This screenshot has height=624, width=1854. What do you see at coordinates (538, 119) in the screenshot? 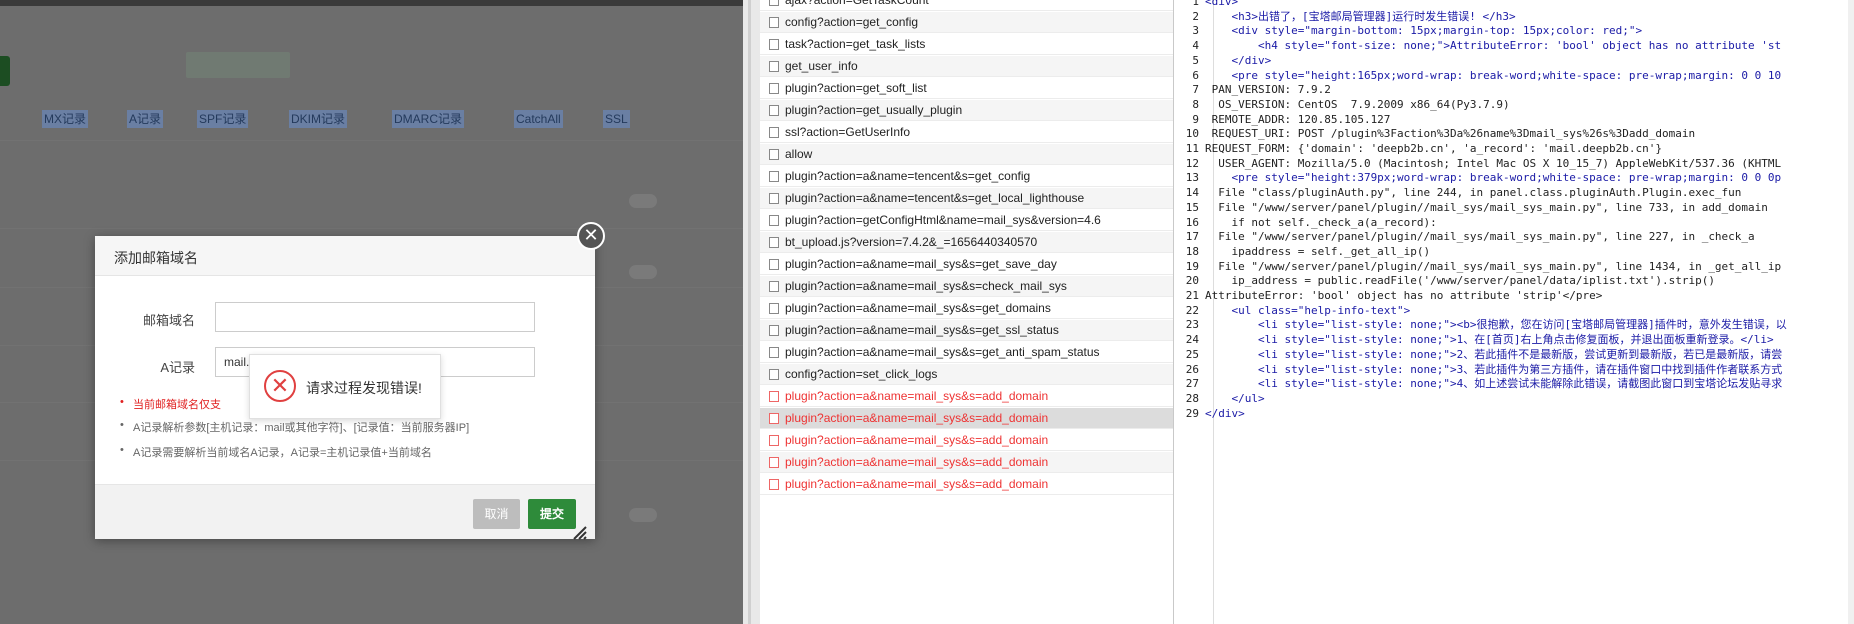
I see `tab-catchall: CatchAll` at bounding box center [538, 119].